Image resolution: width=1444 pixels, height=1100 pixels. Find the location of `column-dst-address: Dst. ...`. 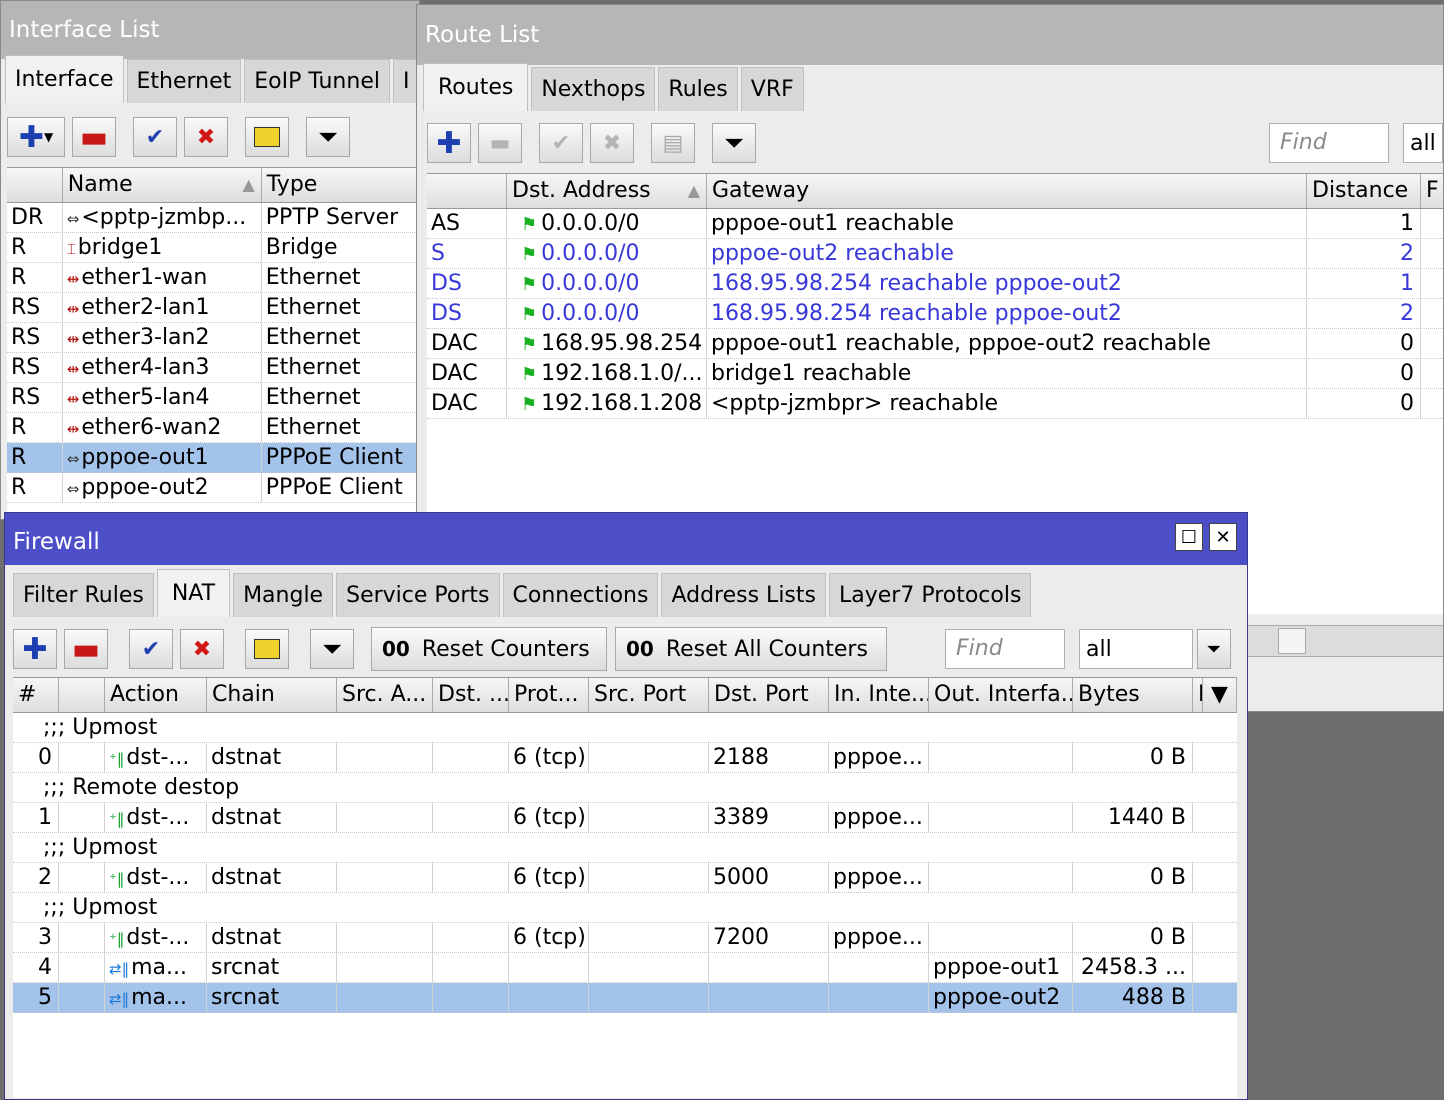

column-dst-address: Dst. ... is located at coordinates (471, 695).